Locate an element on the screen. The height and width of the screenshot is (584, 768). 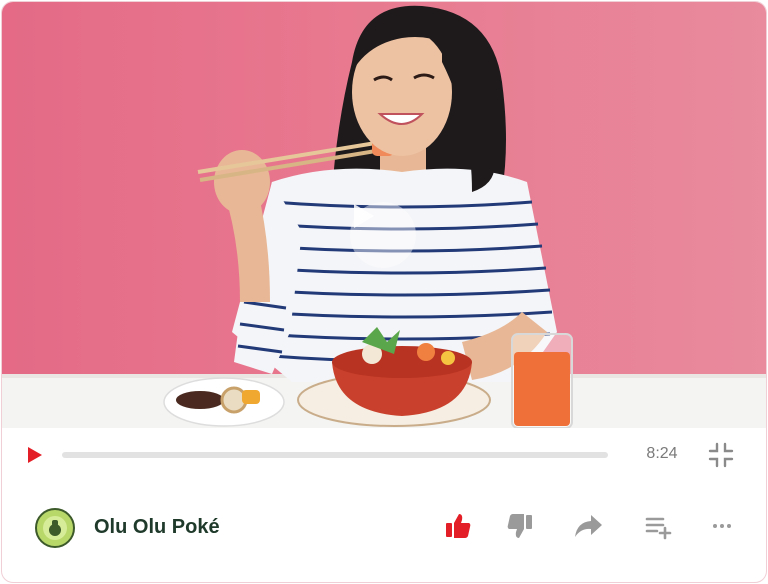
thumbs-up-icon is located at coordinates (458, 526).